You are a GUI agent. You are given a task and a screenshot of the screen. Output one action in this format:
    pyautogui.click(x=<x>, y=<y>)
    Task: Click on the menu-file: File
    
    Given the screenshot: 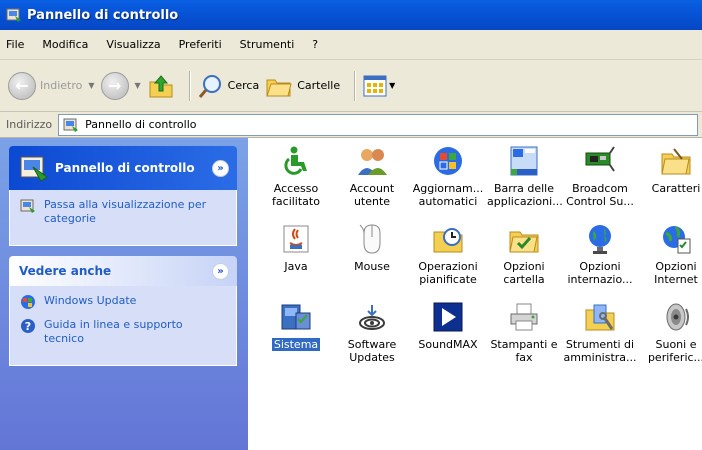 What is the action you would take?
    pyautogui.click(x=15, y=44)
    